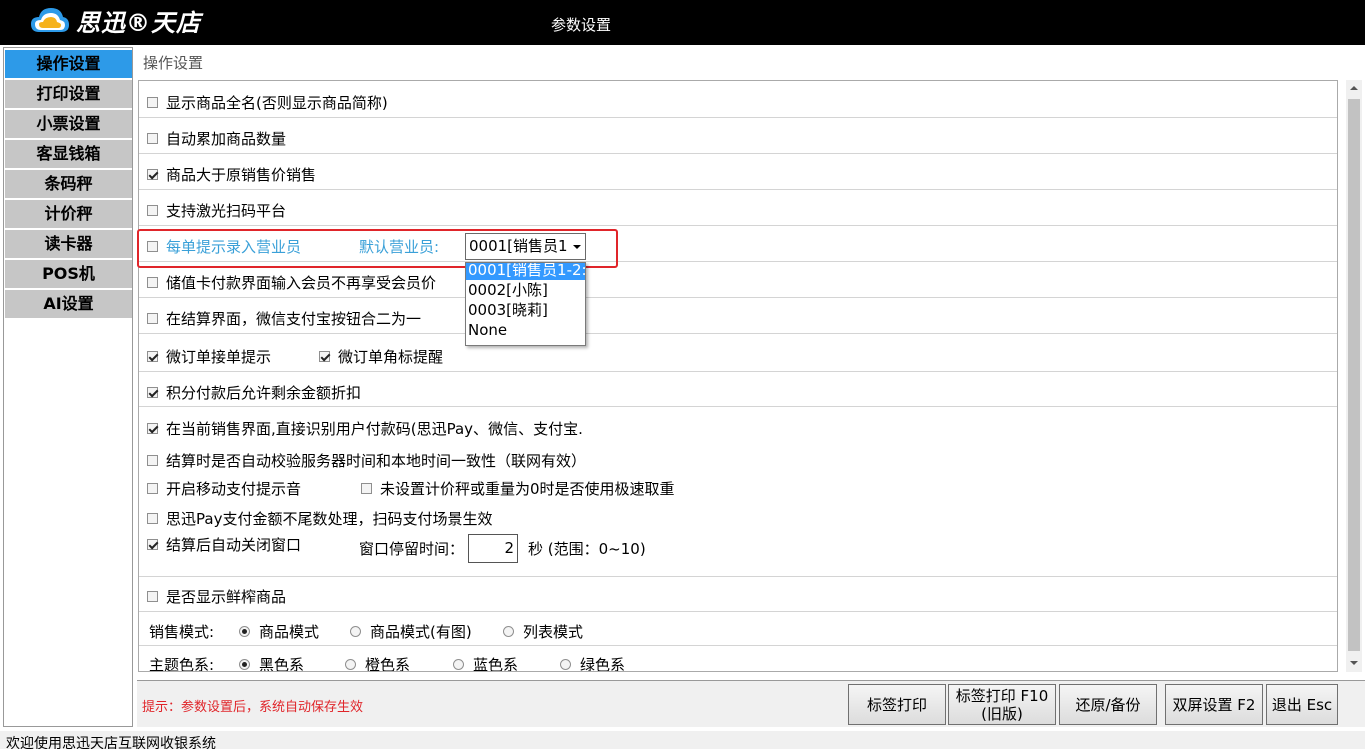  I want to click on scroll-up-icon, so click(1354, 88).